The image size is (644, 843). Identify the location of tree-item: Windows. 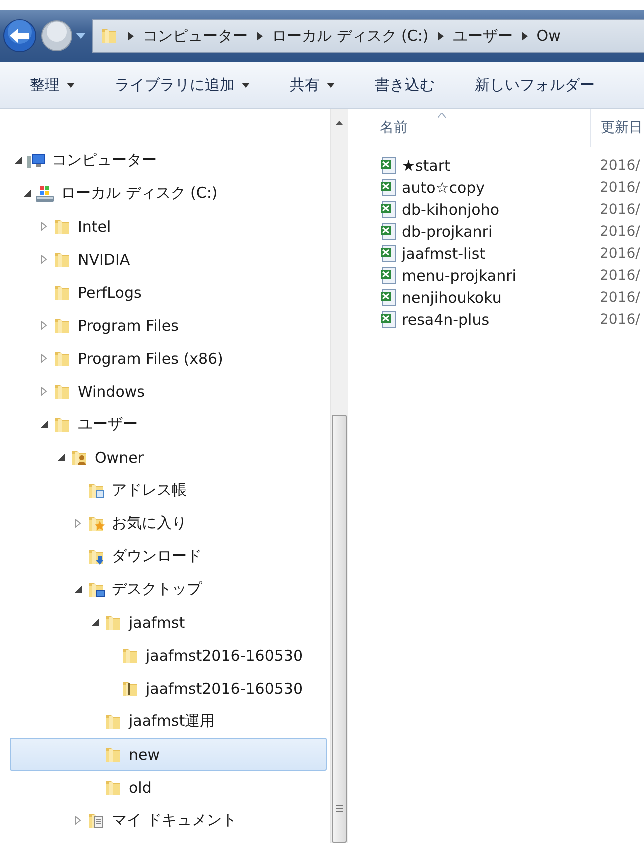
(168, 391).